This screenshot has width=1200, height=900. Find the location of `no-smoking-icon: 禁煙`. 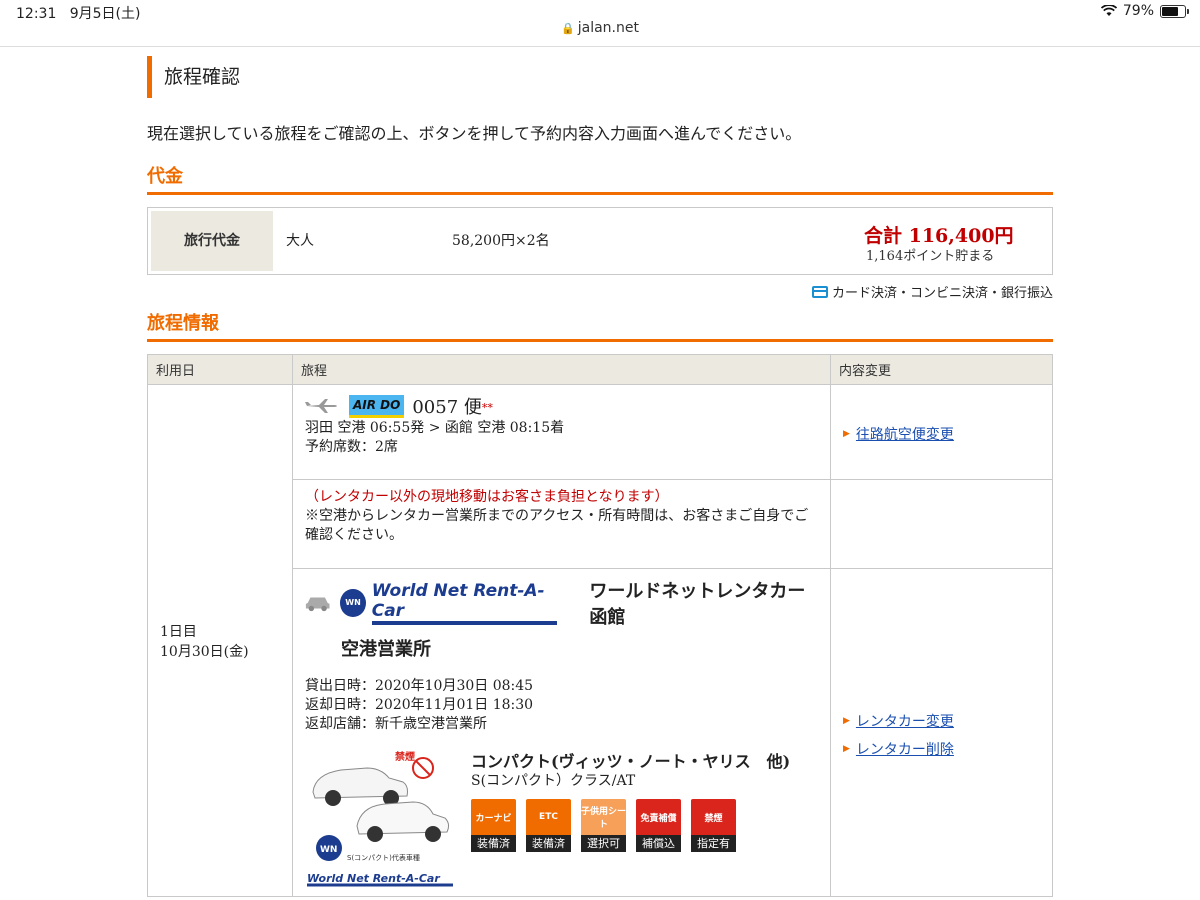

no-smoking-icon: 禁煙 is located at coordinates (713, 817).